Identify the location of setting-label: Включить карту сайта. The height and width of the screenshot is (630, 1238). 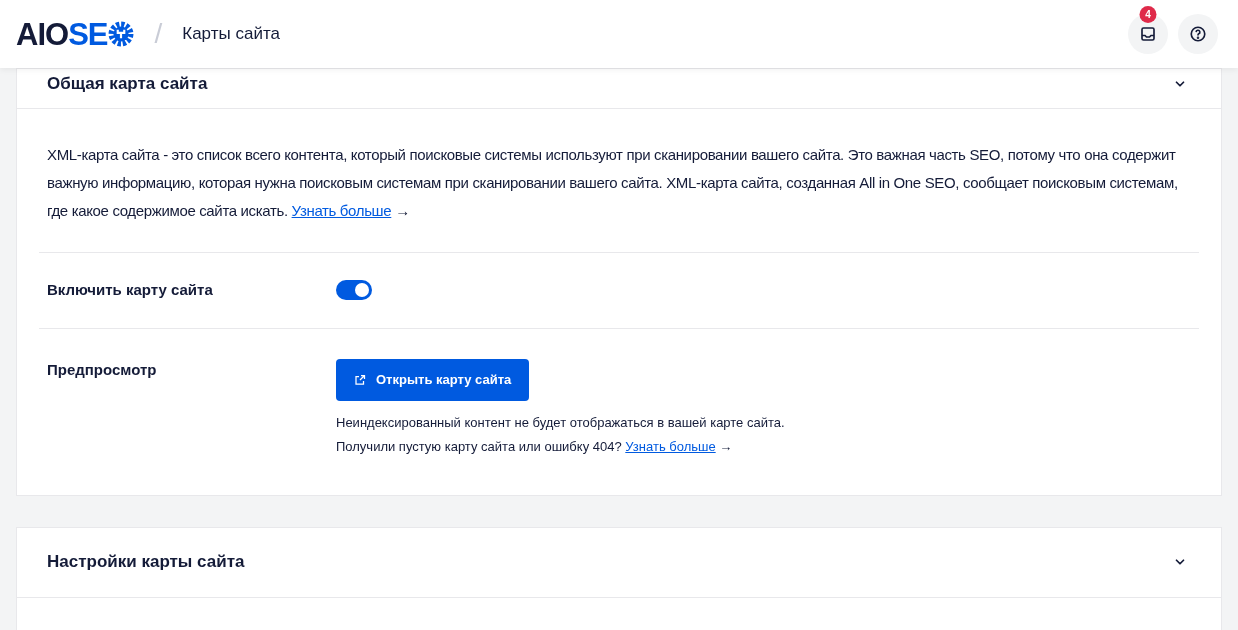
(130, 290).